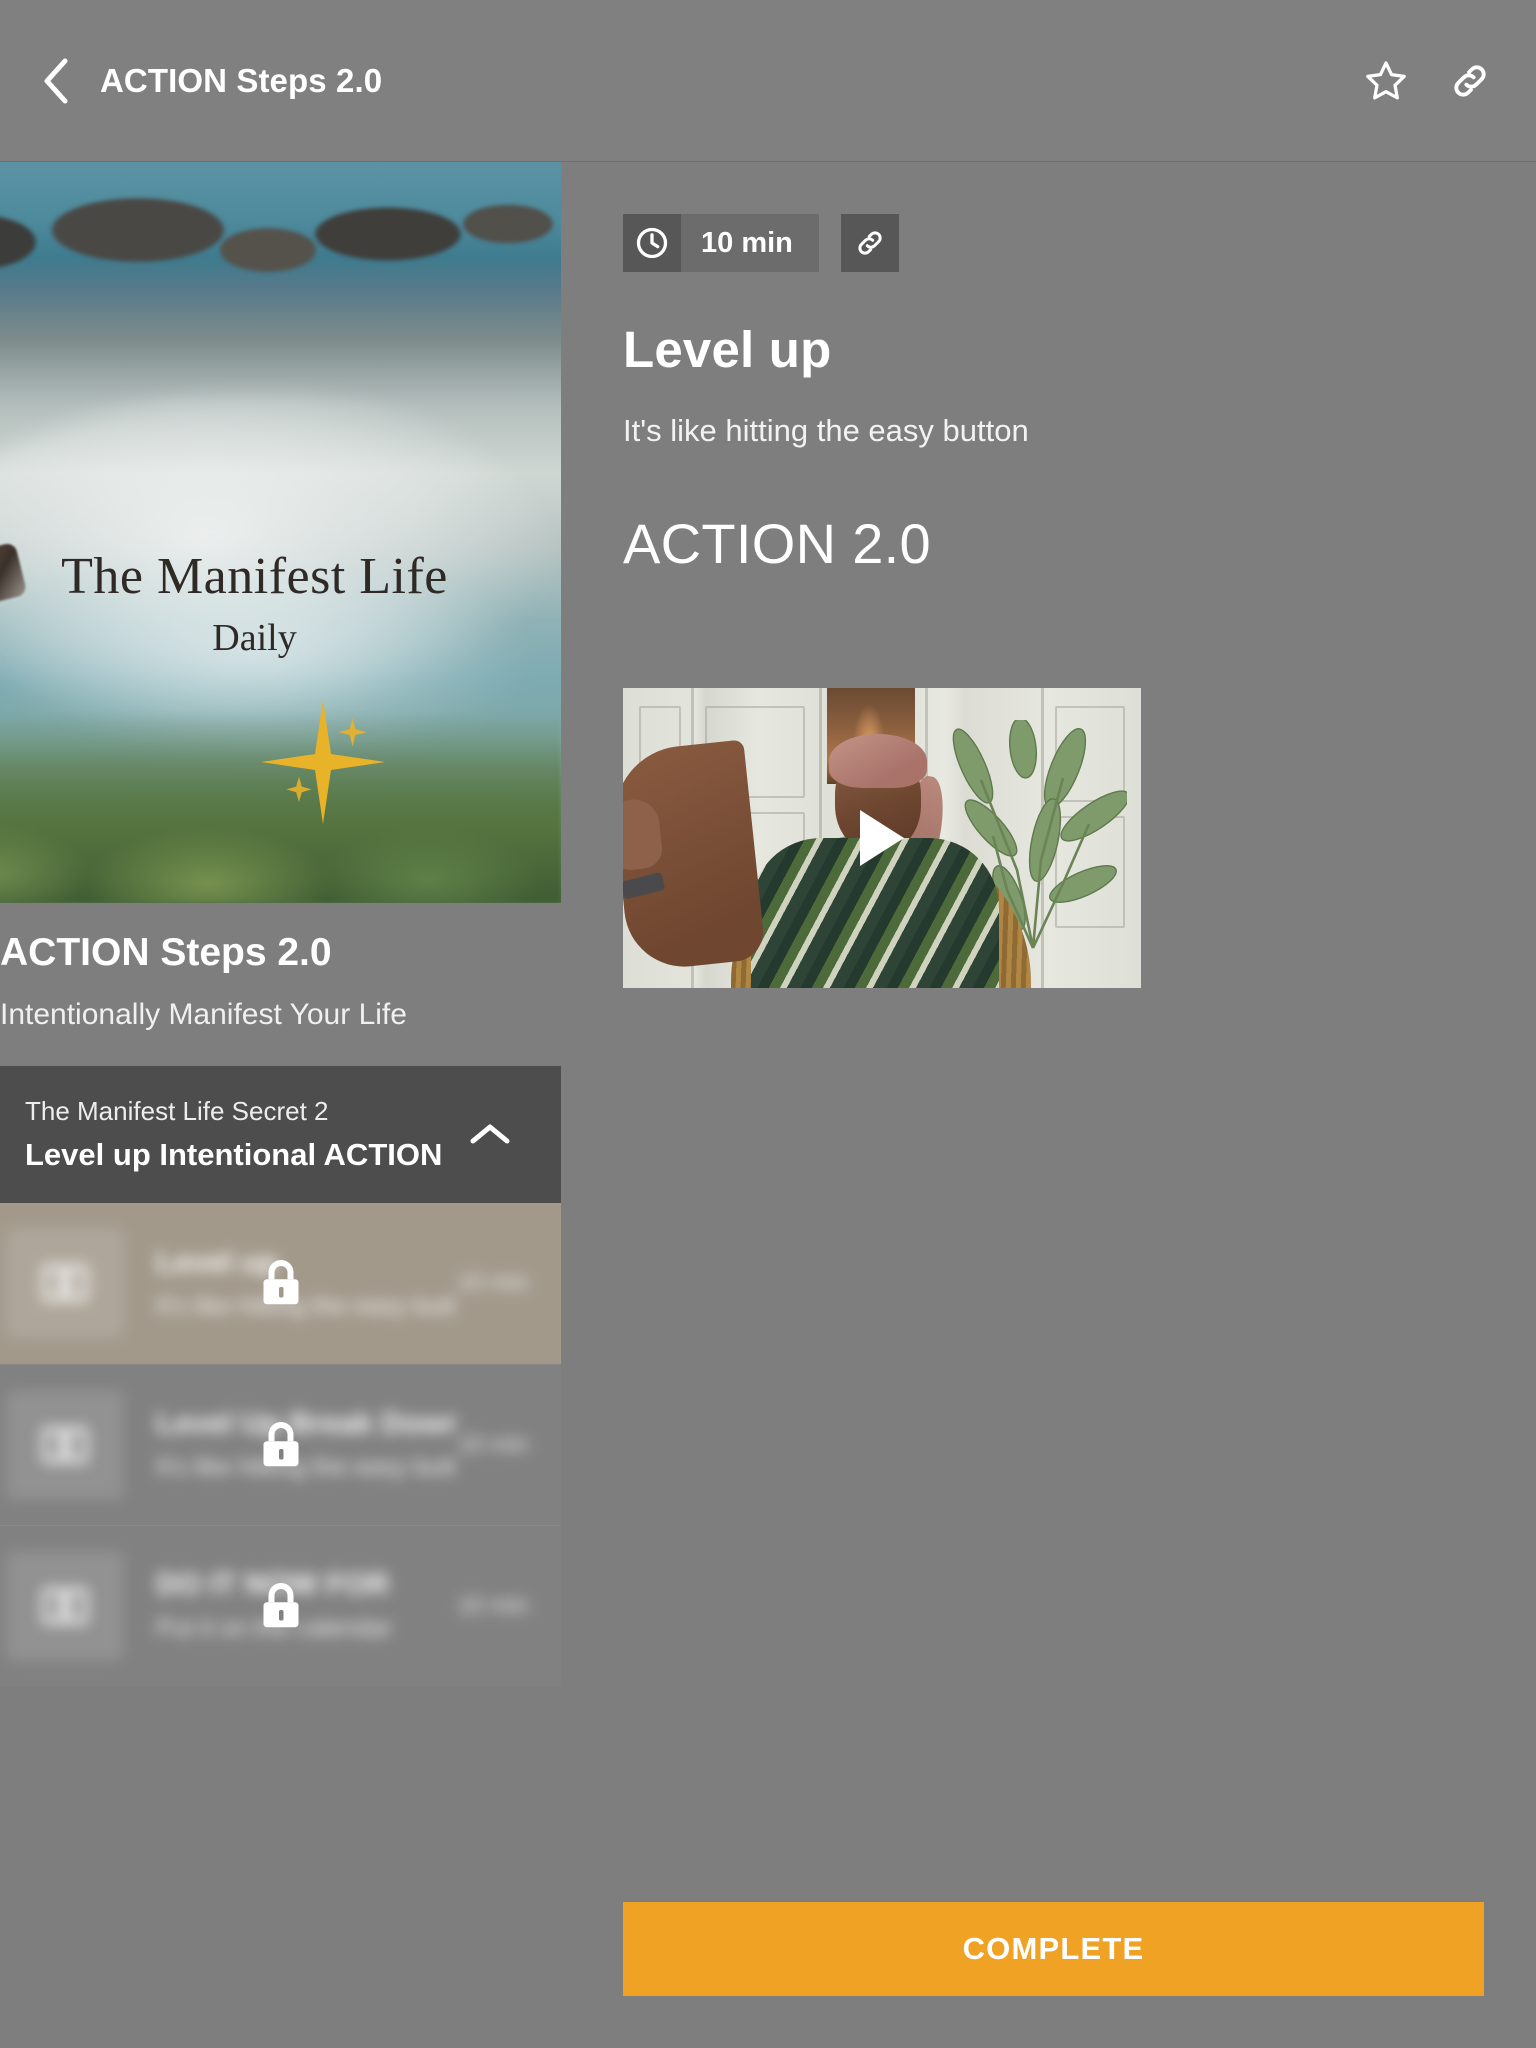  I want to click on chevron-up-icon, so click(490, 1134).